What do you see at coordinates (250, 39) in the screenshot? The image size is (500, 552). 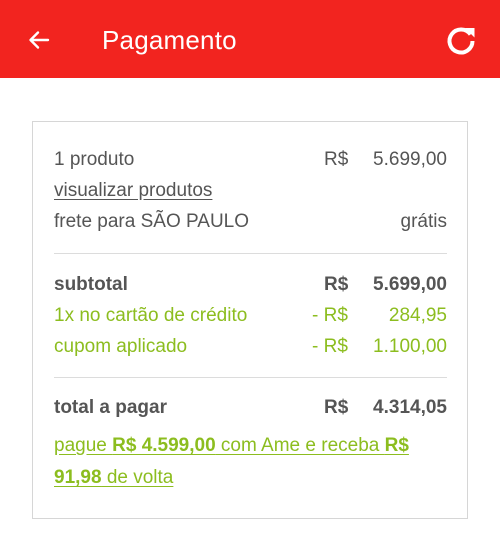 I see `app-bar: Pagamento` at bounding box center [250, 39].